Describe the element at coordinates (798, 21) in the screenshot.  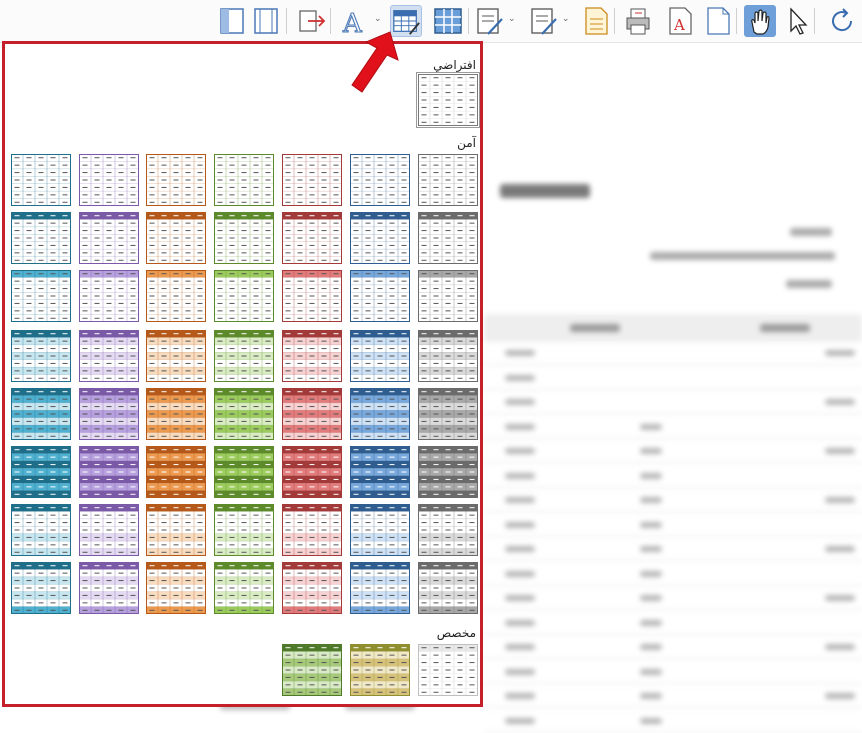
I see `pointer-button` at that location.